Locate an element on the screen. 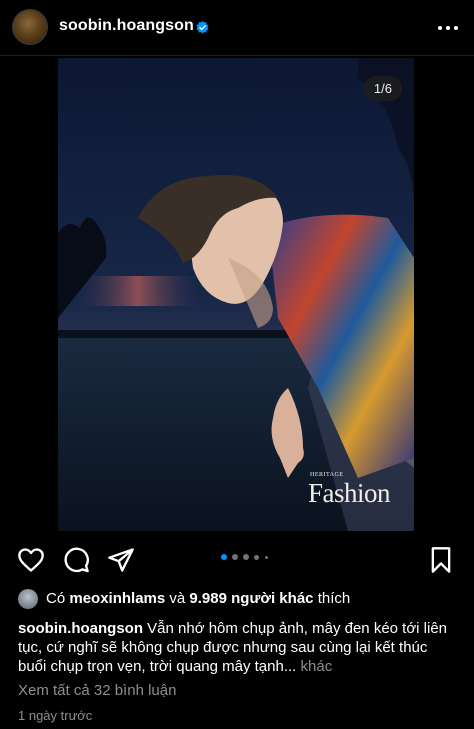  avatar is located at coordinates (30, 27).